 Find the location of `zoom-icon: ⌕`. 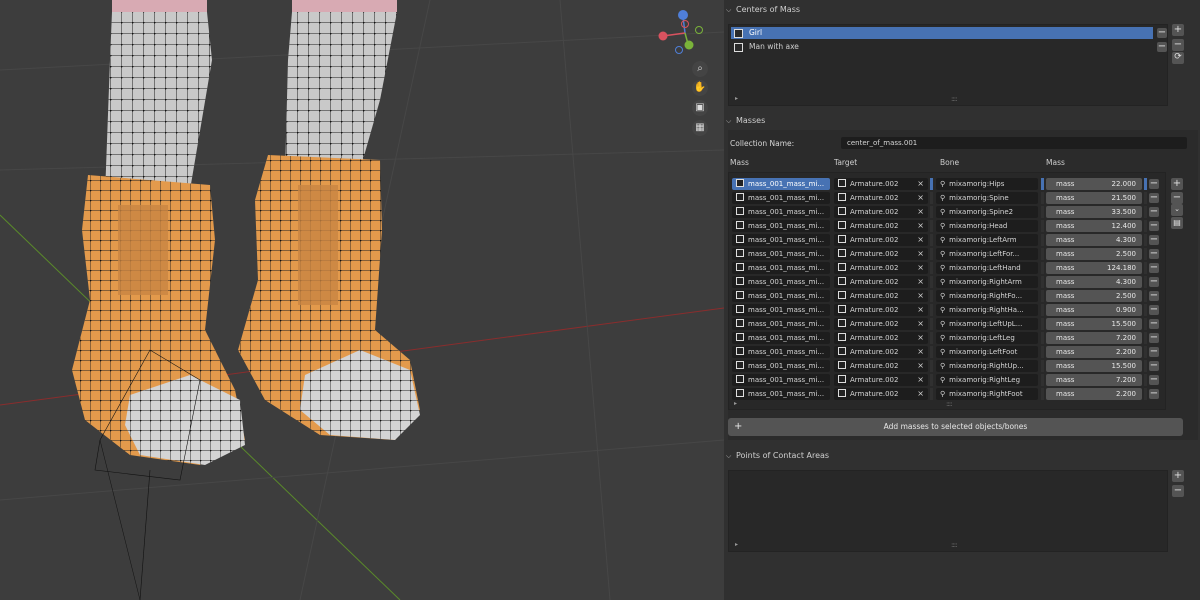

zoom-icon: ⌕ is located at coordinates (700, 69).